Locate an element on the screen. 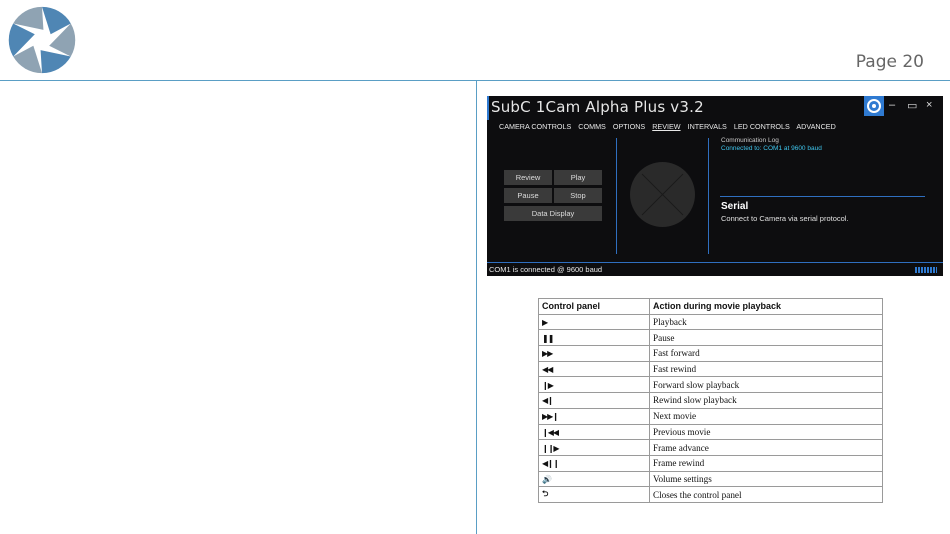 This screenshot has width=950, height=534. menu-advanced: ADVANCED is located at coordinates (815, 126).